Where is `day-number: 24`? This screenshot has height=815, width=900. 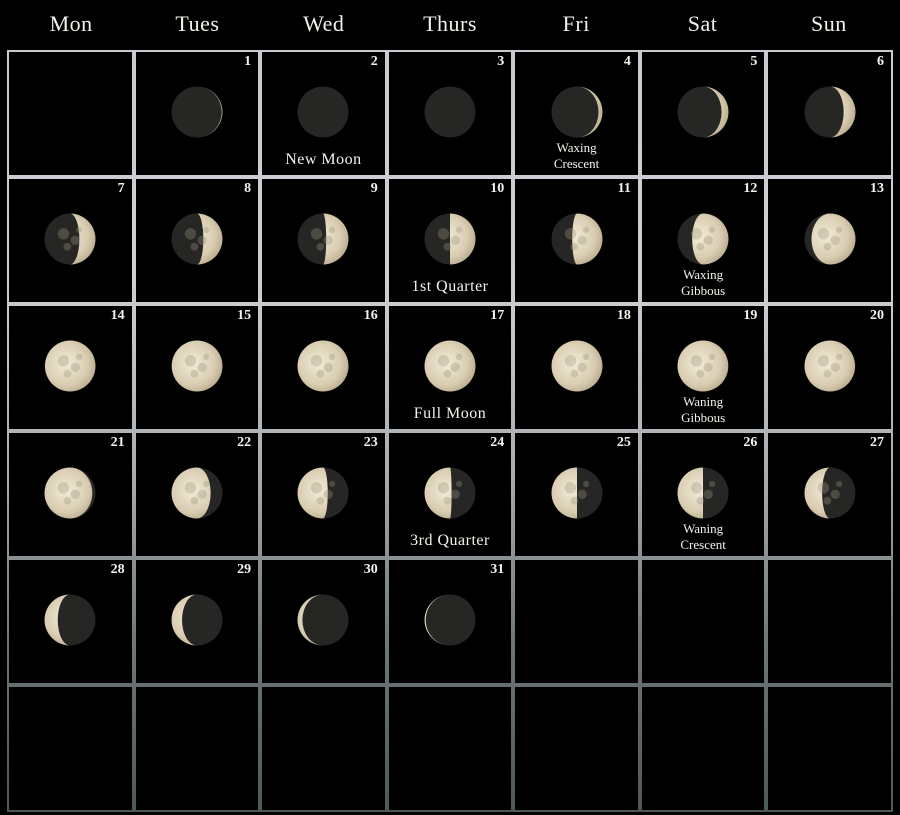 day-number: 24 is located at coordinates (497, 442).